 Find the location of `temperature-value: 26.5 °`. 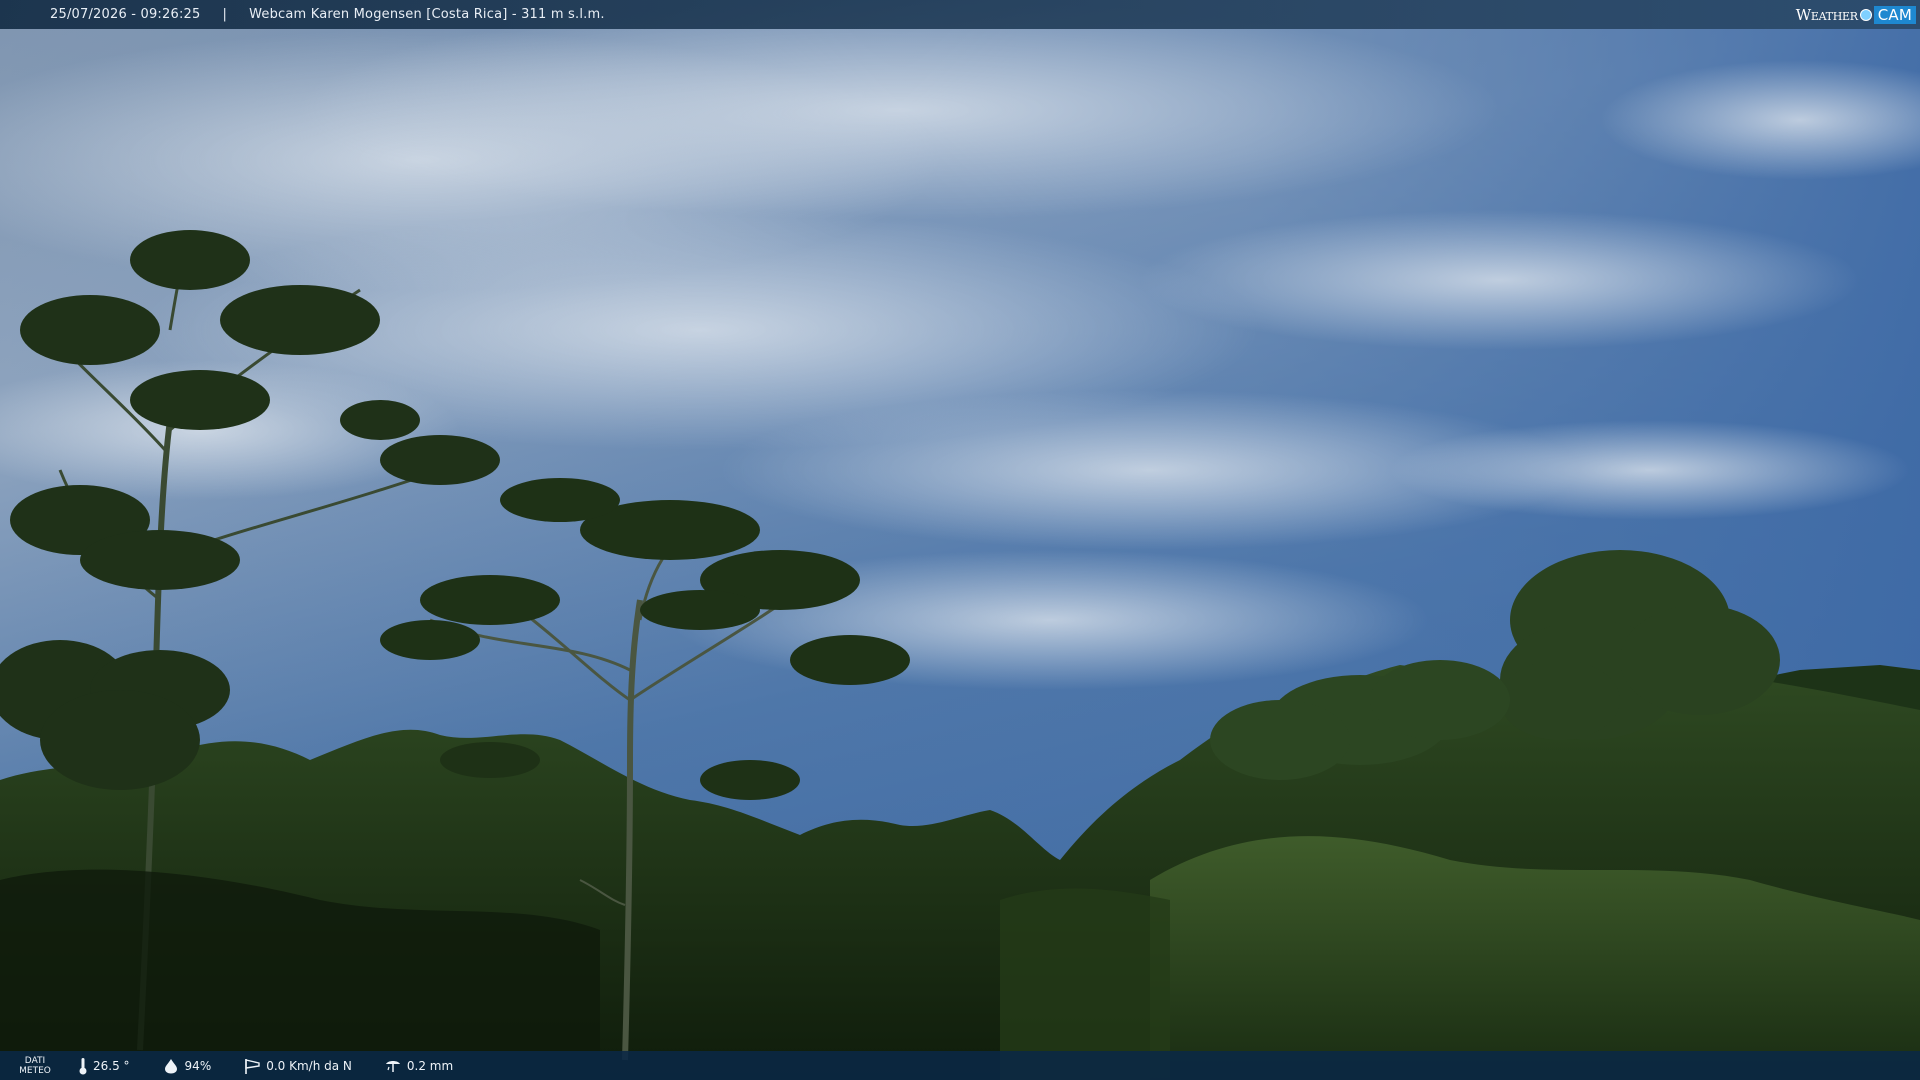

temperature-value: 26.5 ° is located at coordinates (111, 1065).